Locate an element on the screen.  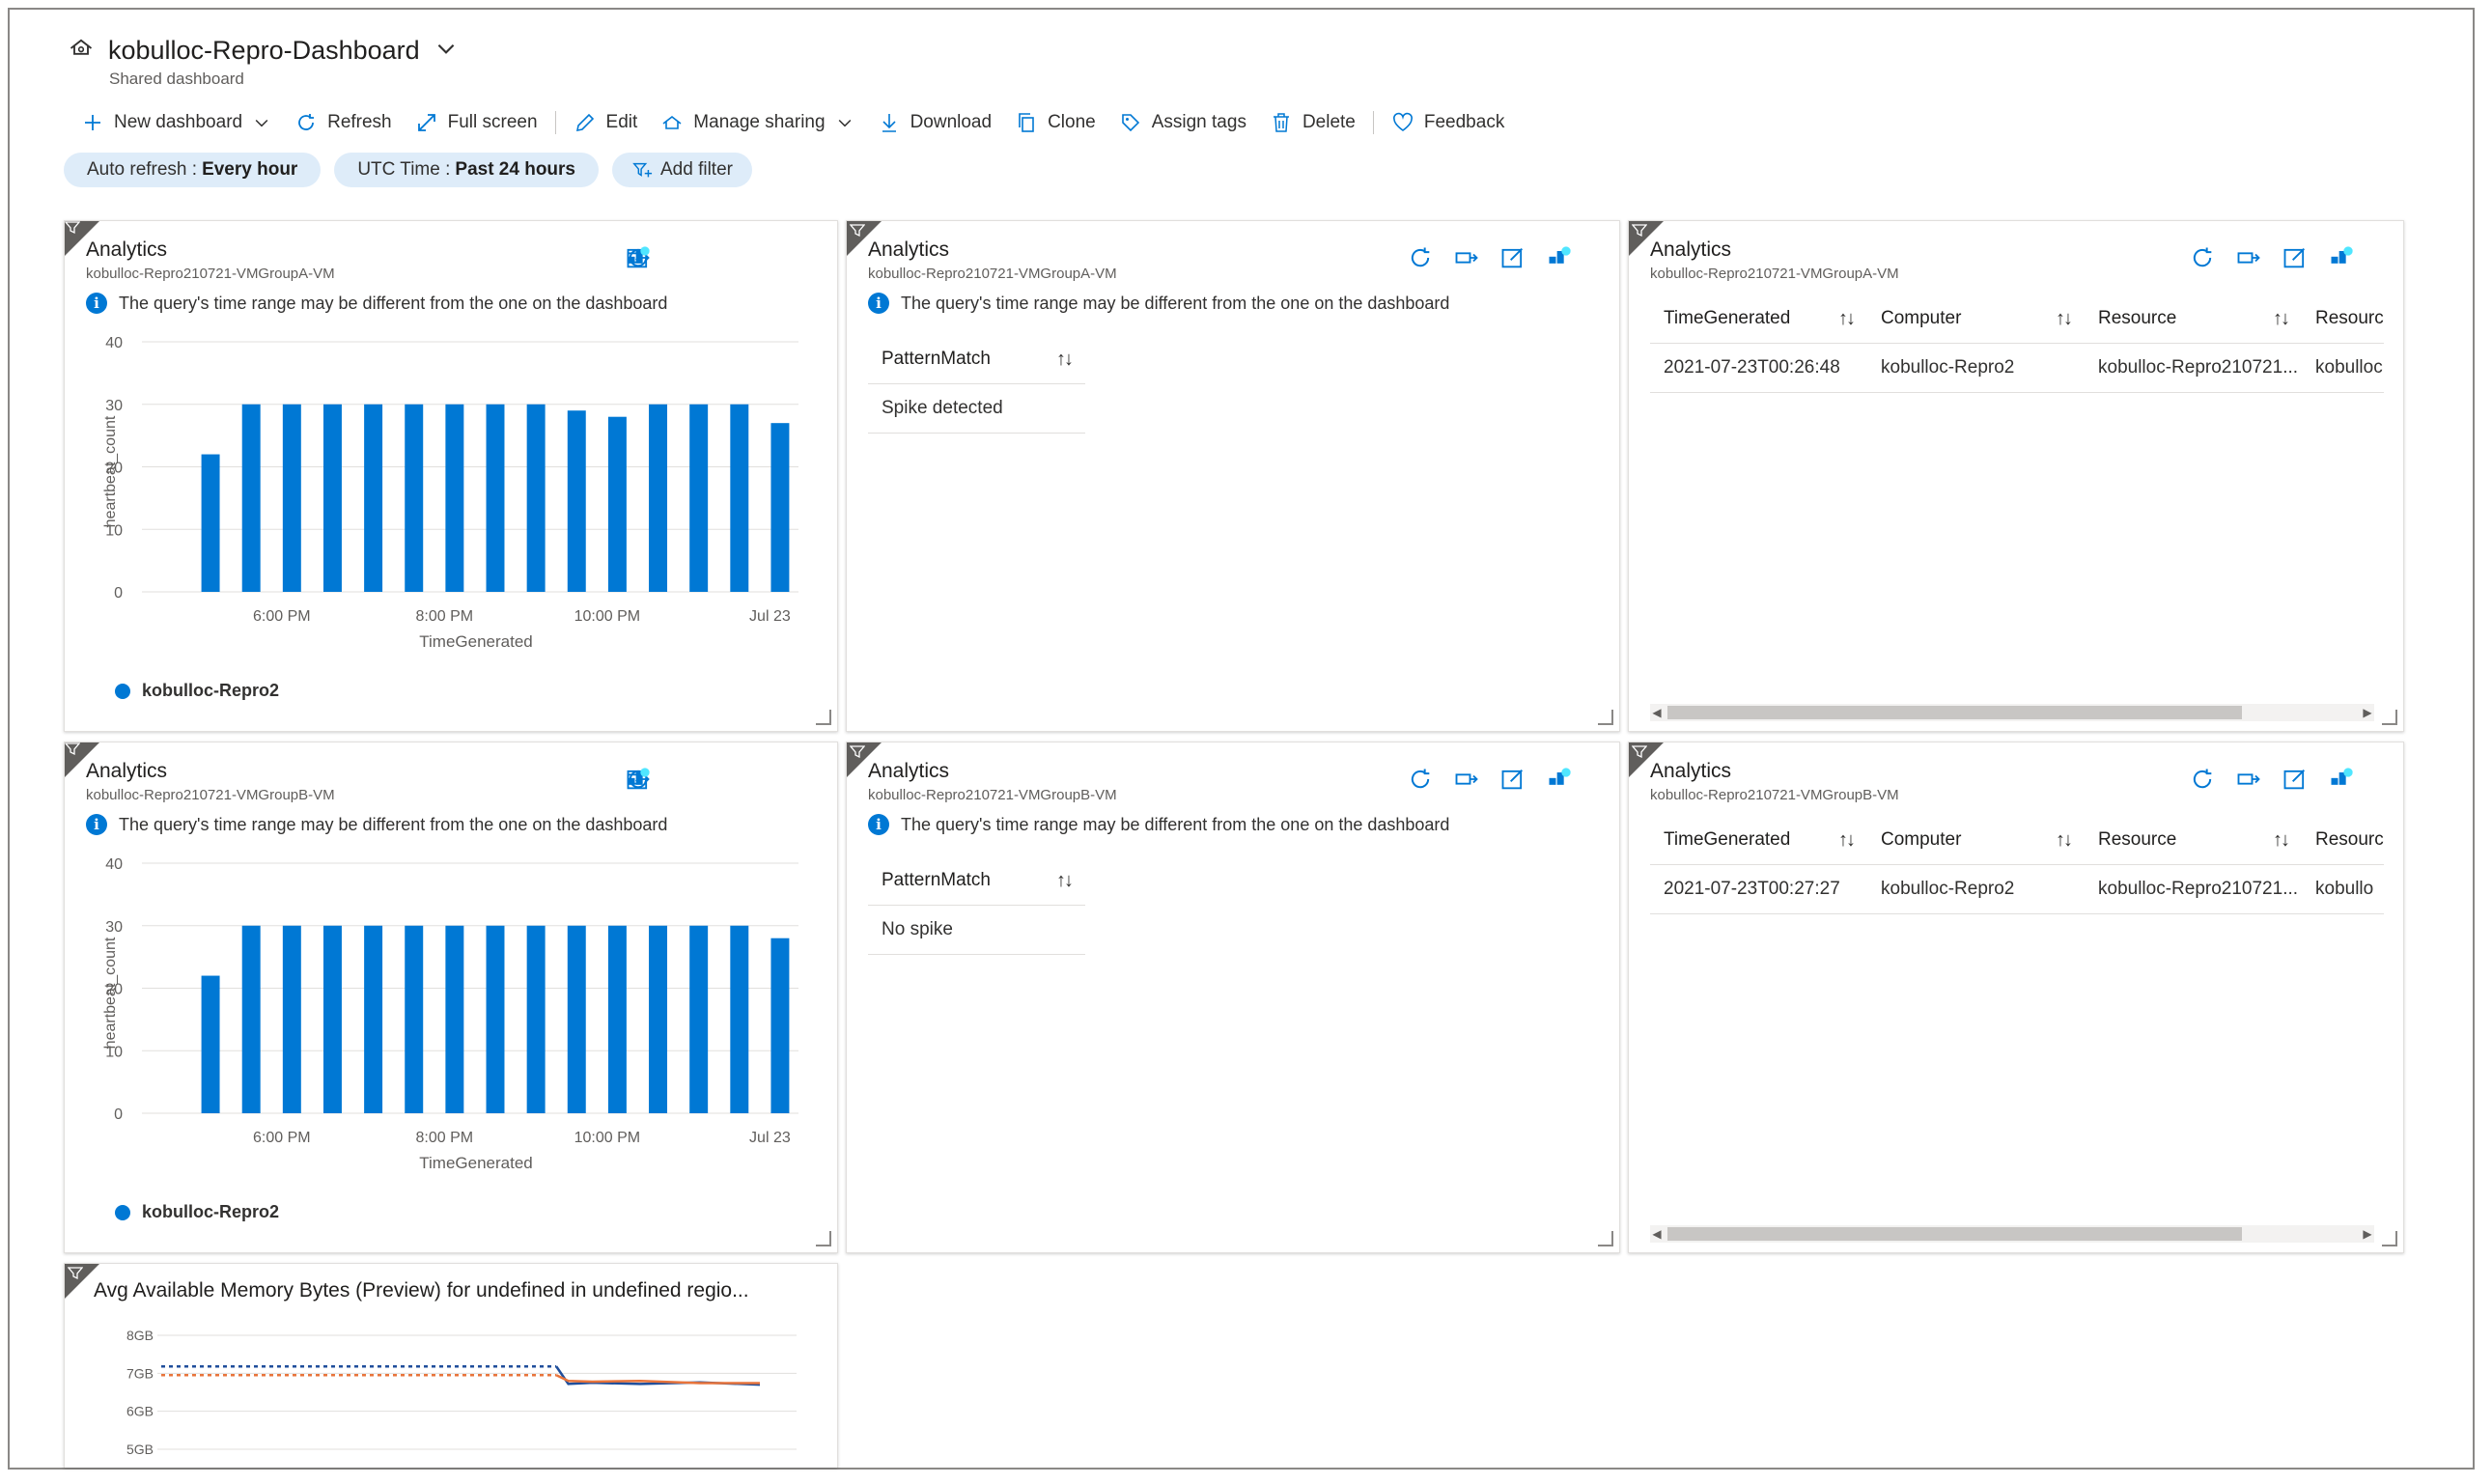
auto-refresh-pill: Auto refresh : Every hour is located at coordinates (193, 170).